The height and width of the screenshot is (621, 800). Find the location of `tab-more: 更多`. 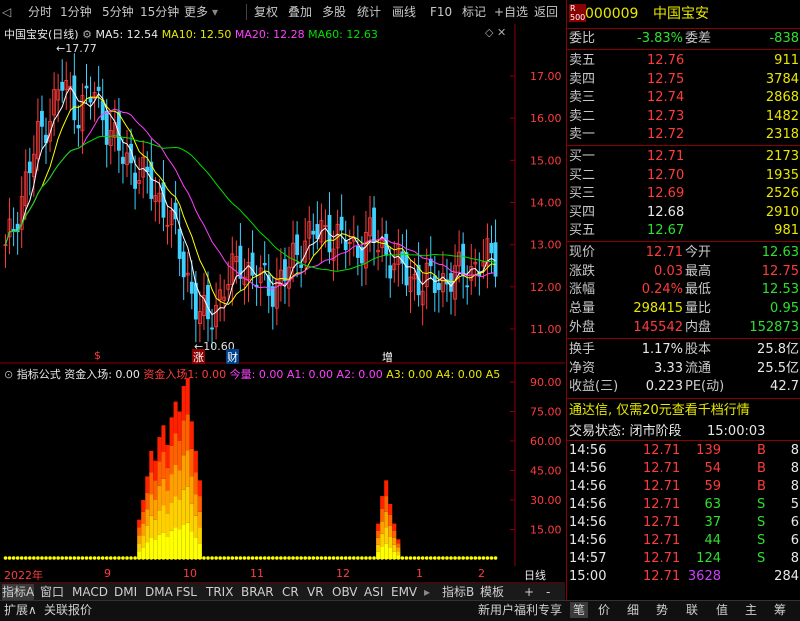

tab-more: 更多 is located at coordinates (196, 12).